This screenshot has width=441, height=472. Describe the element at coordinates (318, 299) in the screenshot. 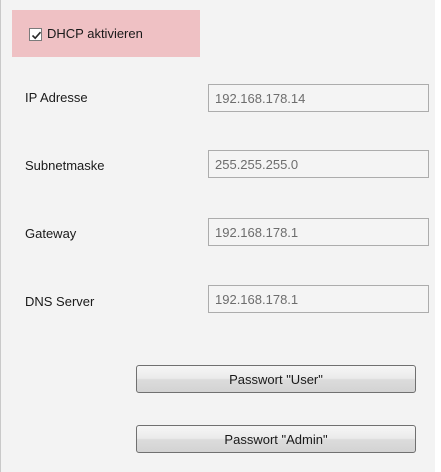

I see `dns-server-field` at that location.